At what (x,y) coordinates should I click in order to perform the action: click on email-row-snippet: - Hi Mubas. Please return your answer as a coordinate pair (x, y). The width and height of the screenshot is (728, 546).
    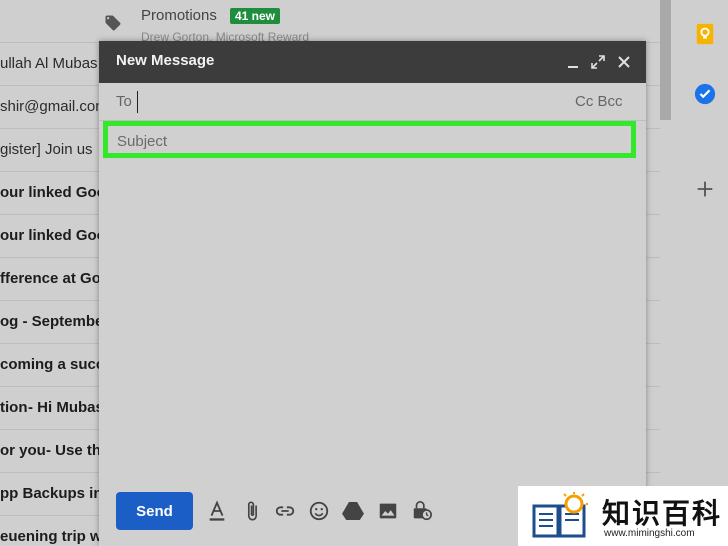
    Looking at the image, I should click on (66, 407).